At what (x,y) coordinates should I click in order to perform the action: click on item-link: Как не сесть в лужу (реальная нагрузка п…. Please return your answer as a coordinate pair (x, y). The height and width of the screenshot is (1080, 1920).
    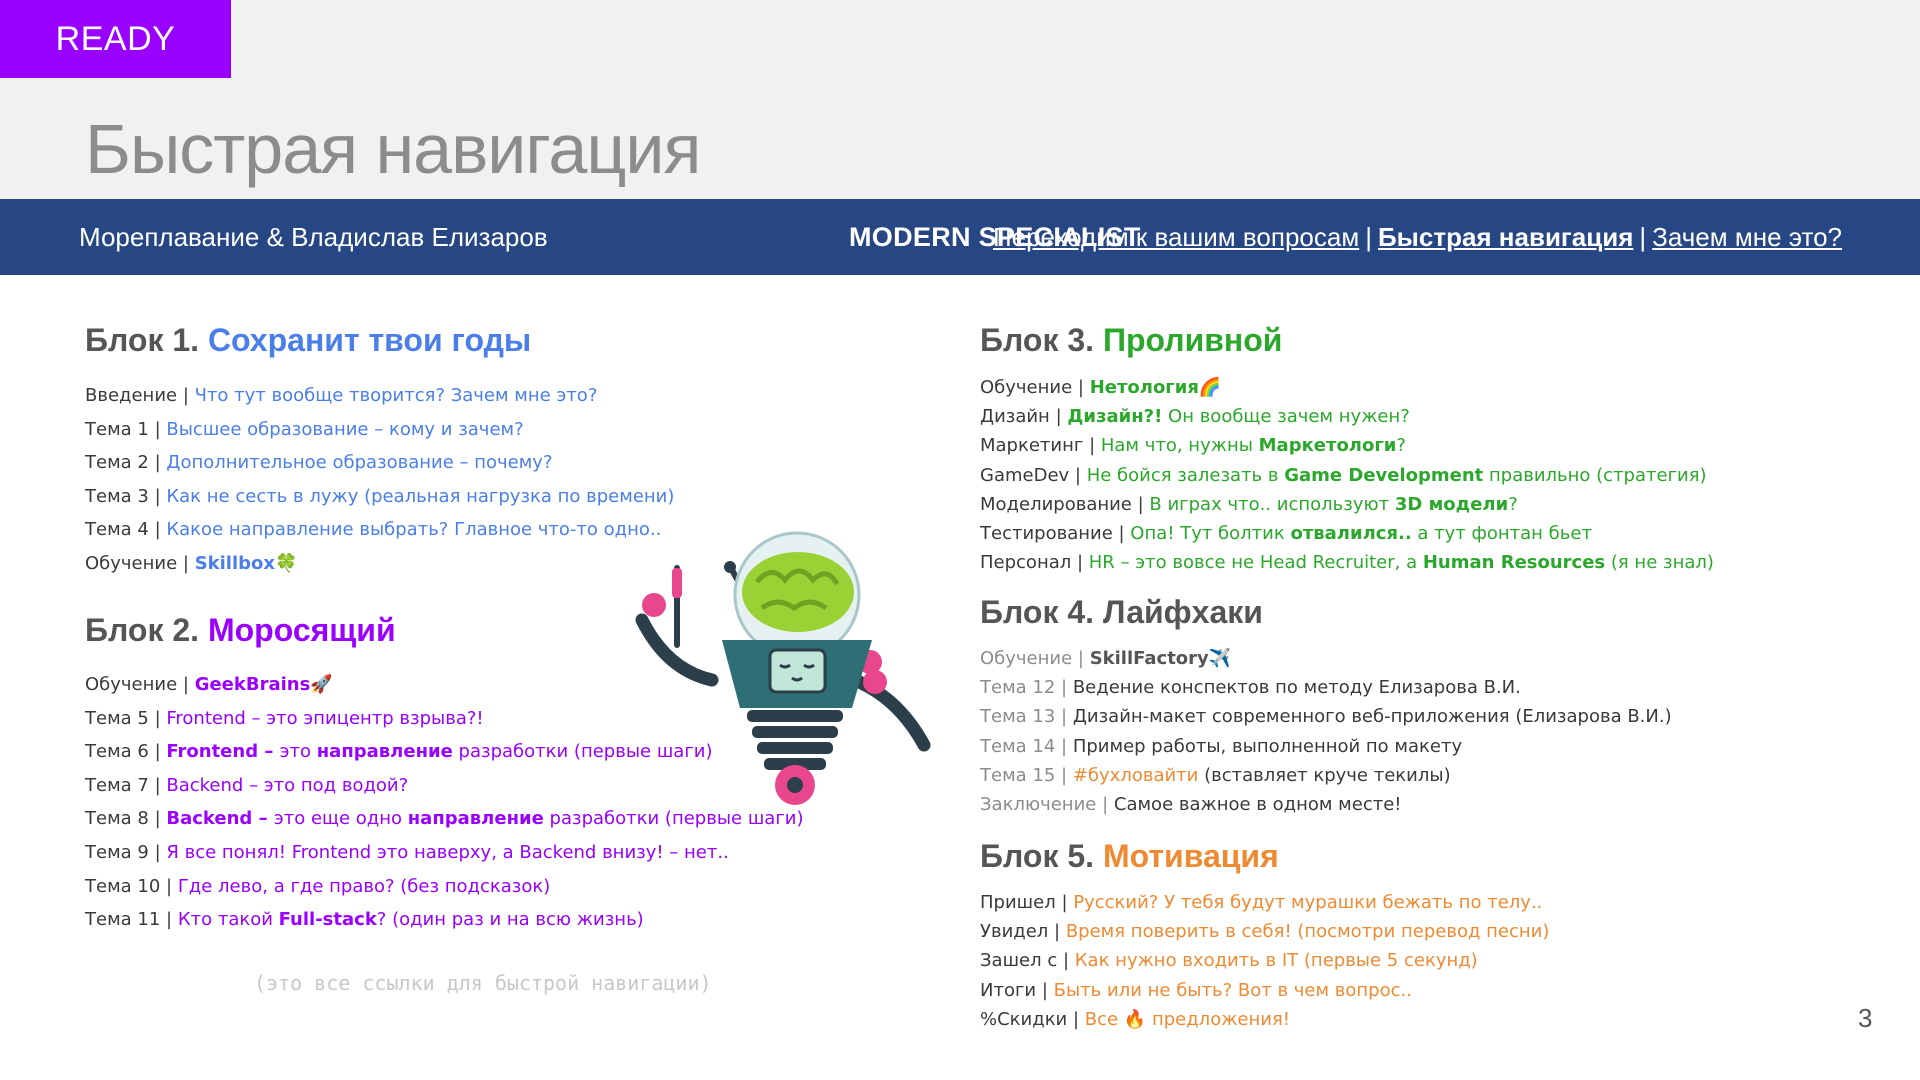
    Looking at the image, I should click on (420, 496).